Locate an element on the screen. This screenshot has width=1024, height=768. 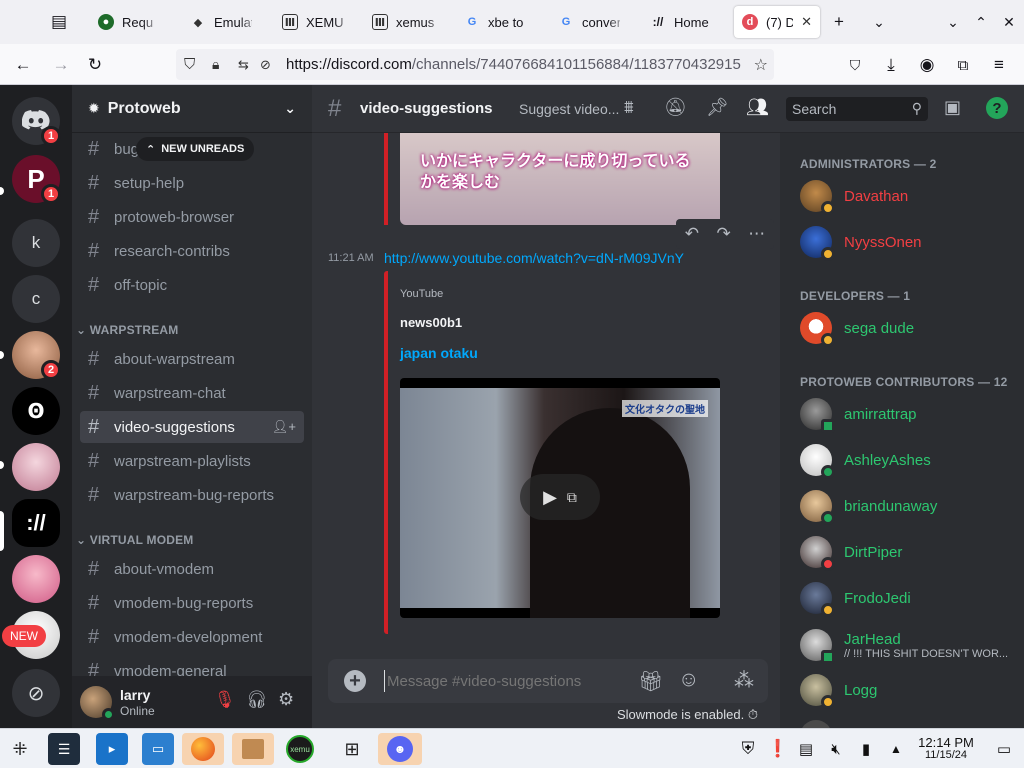
embed-video: 文化オタクの聖地 ▶ ⧉ is located at coordinates (560, 498).